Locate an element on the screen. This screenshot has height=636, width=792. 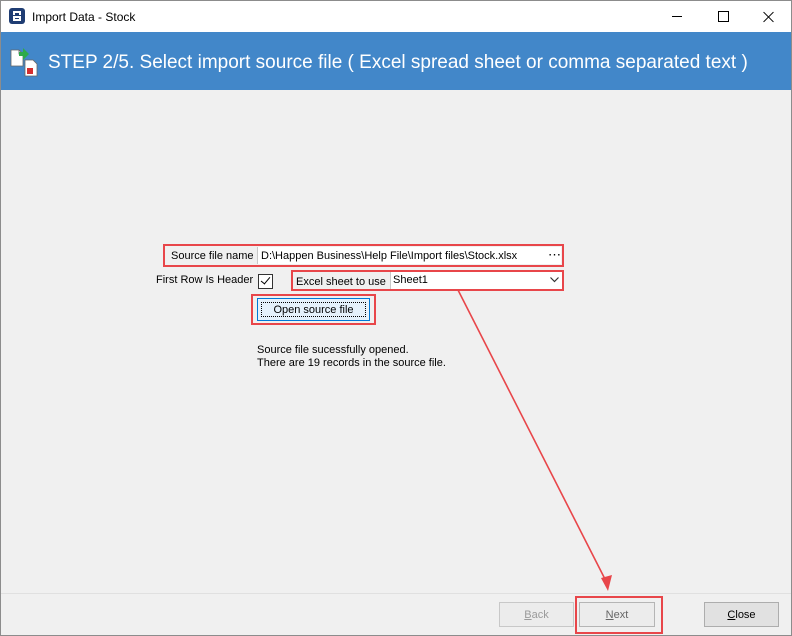
next-button: Next is located at coordinates (617, 614).